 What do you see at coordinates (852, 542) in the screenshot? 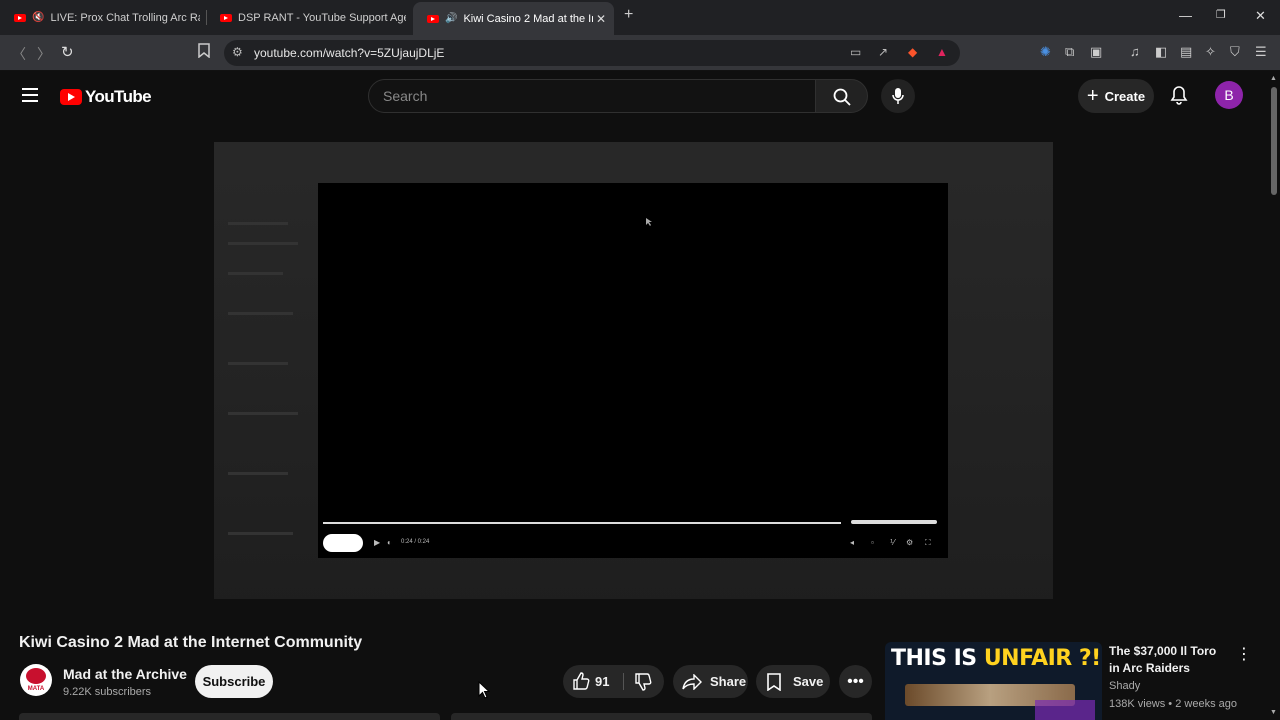
I see `embedded-mute-icon: ◂` at bounding box center [852, 542].